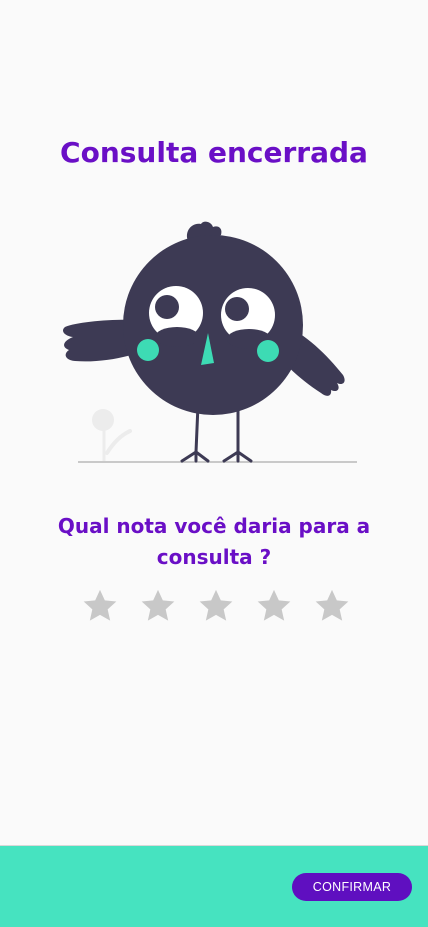 Image resolution: width=428 pixels, height=927 pixels. I want to click on page-title: Consulta encerrada, so click(214, 152).